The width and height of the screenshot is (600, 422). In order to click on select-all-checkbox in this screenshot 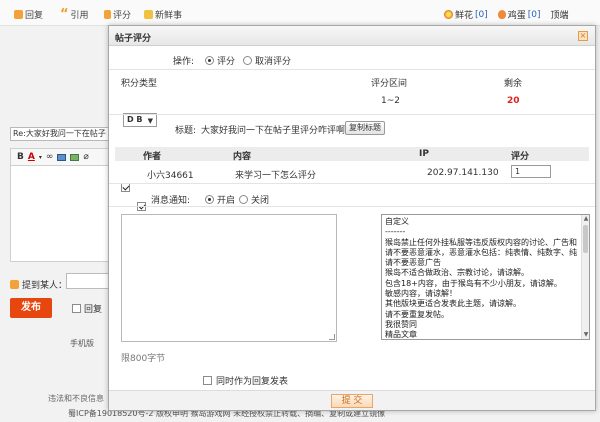, I will do `click(125, 187)`.